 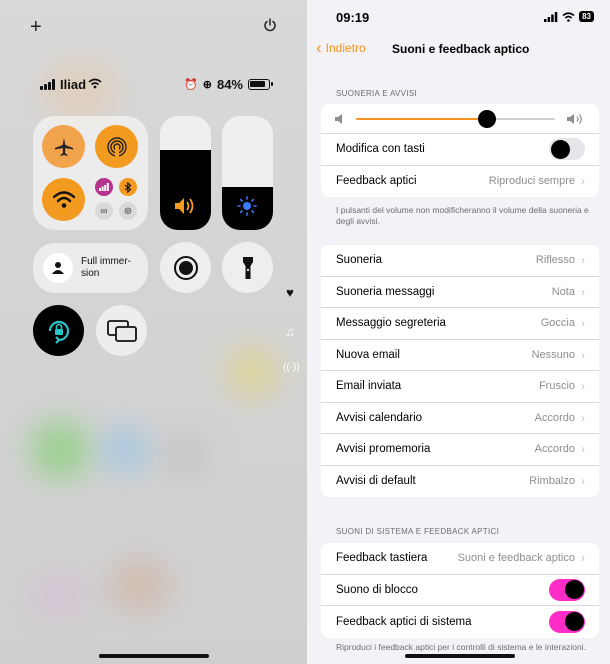 What do you see at coordinates (554, 417) in the screenshot?
I see `sound-row-value: Accordo` at bounding box center [554, 417].